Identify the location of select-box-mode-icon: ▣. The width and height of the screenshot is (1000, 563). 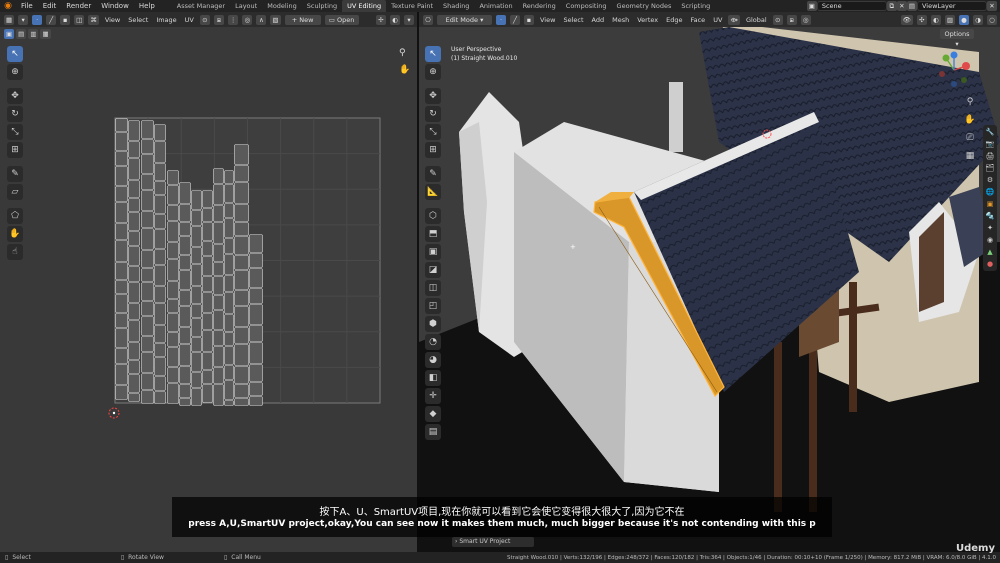
(9, 34).